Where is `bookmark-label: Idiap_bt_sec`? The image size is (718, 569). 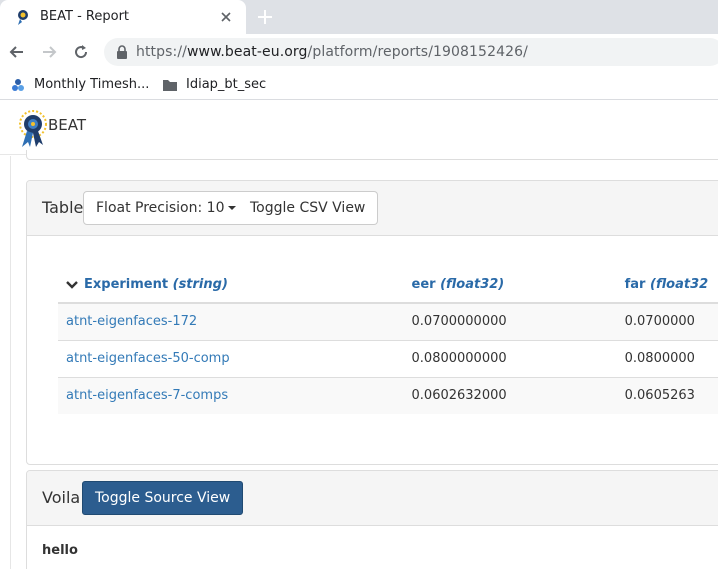
bookmark-label: Idiap_bt_sec is located at coordinates (226, 84).